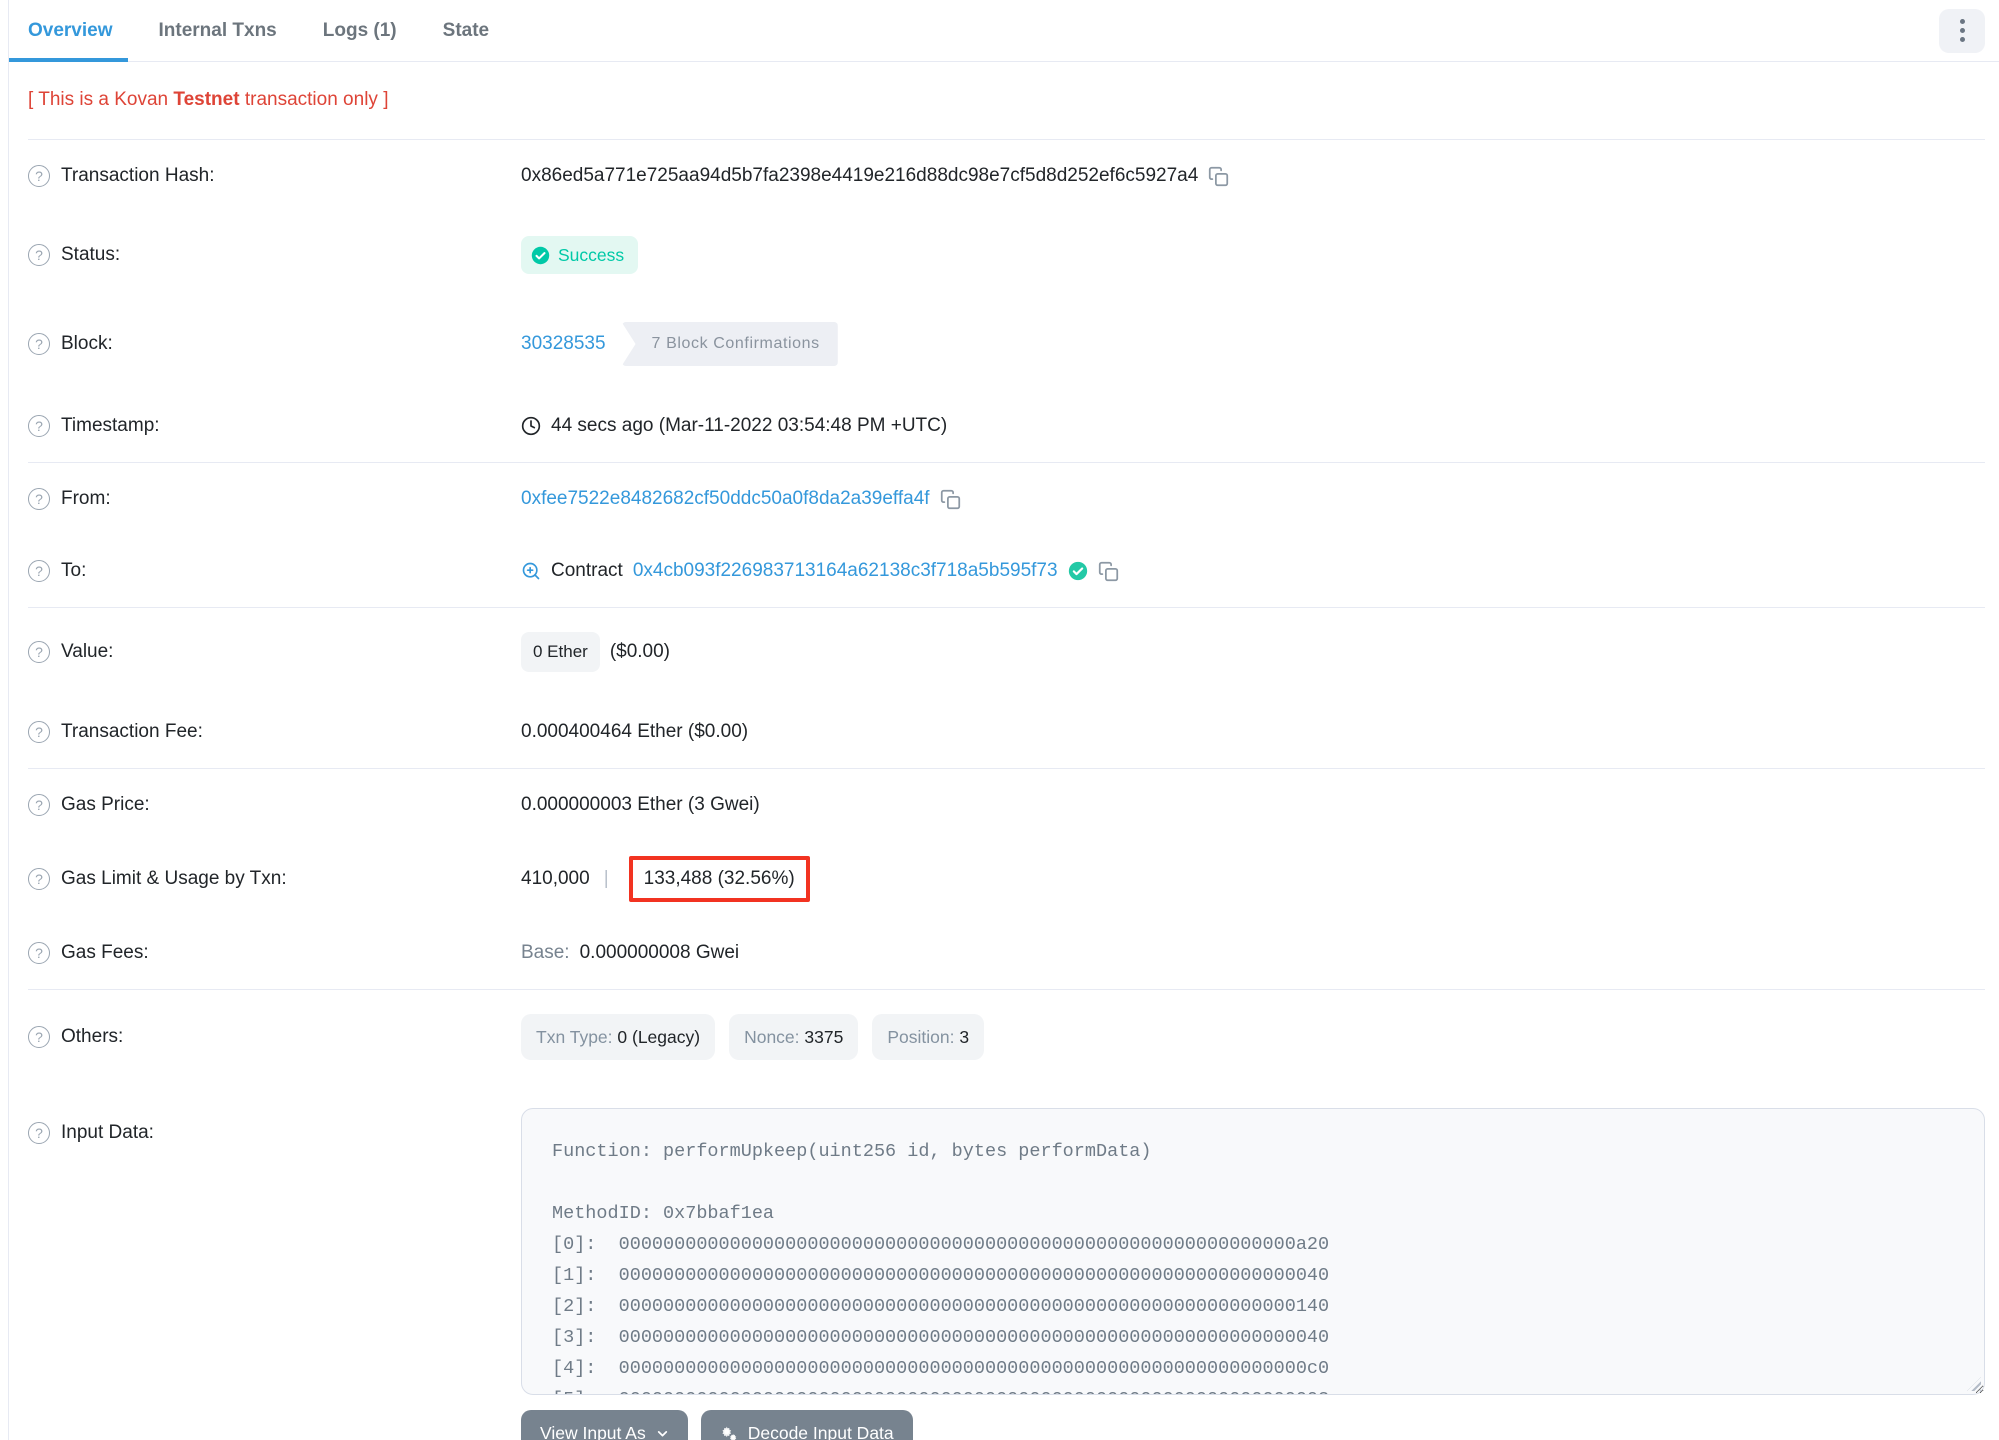 This screenshot has width=1999, height=1440. Describe the element at coordinates (593, 1431) in the screenshot. I see `view-input-as-label: View Input As` at that location.